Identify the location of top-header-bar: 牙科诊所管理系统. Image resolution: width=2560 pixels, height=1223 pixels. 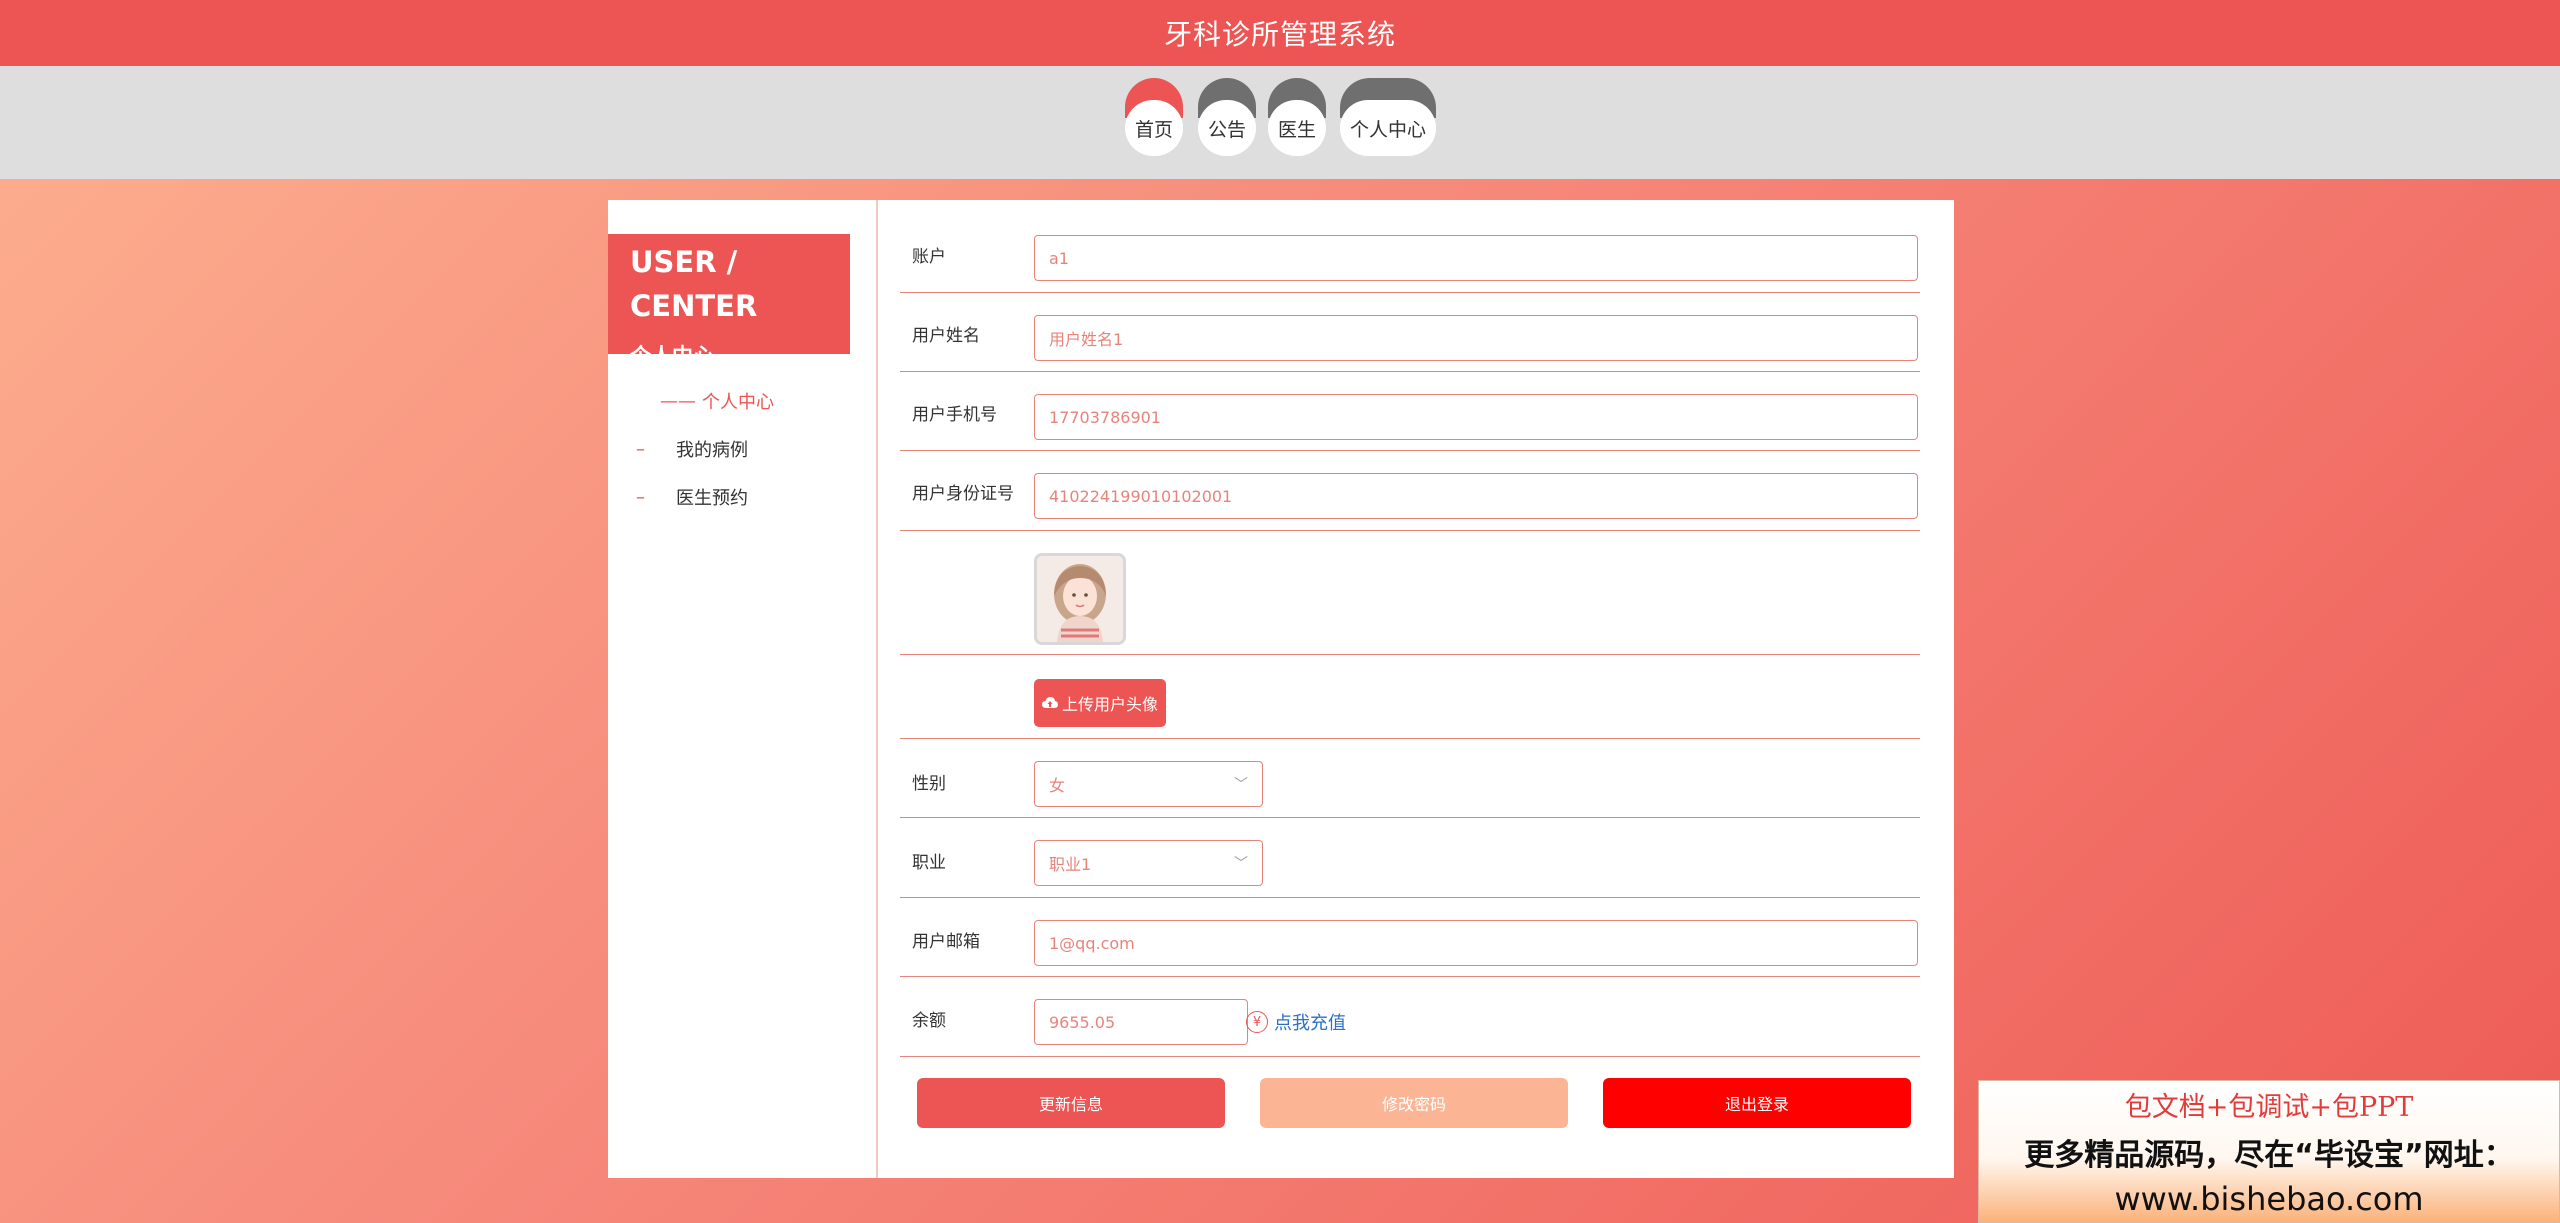
(1280, 33).